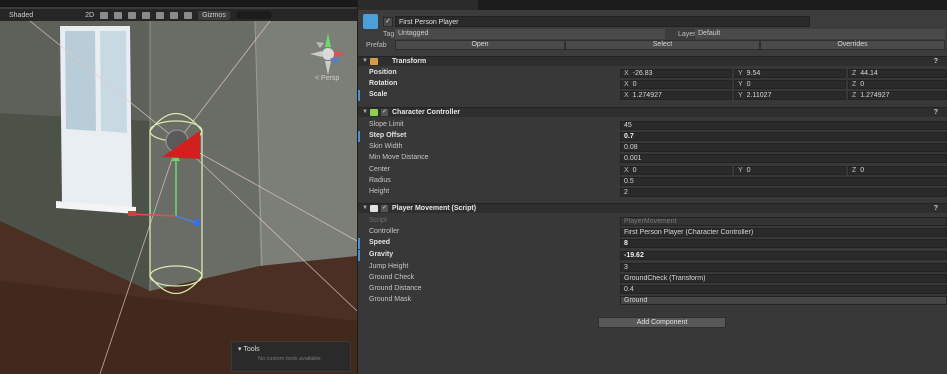 Image resolution: width=947 pixels, height=374 pixels. What do you see at coordinates (389, 34) in the screenshot?
I see `tag-label: Tag` at bounding box center [389, 34].